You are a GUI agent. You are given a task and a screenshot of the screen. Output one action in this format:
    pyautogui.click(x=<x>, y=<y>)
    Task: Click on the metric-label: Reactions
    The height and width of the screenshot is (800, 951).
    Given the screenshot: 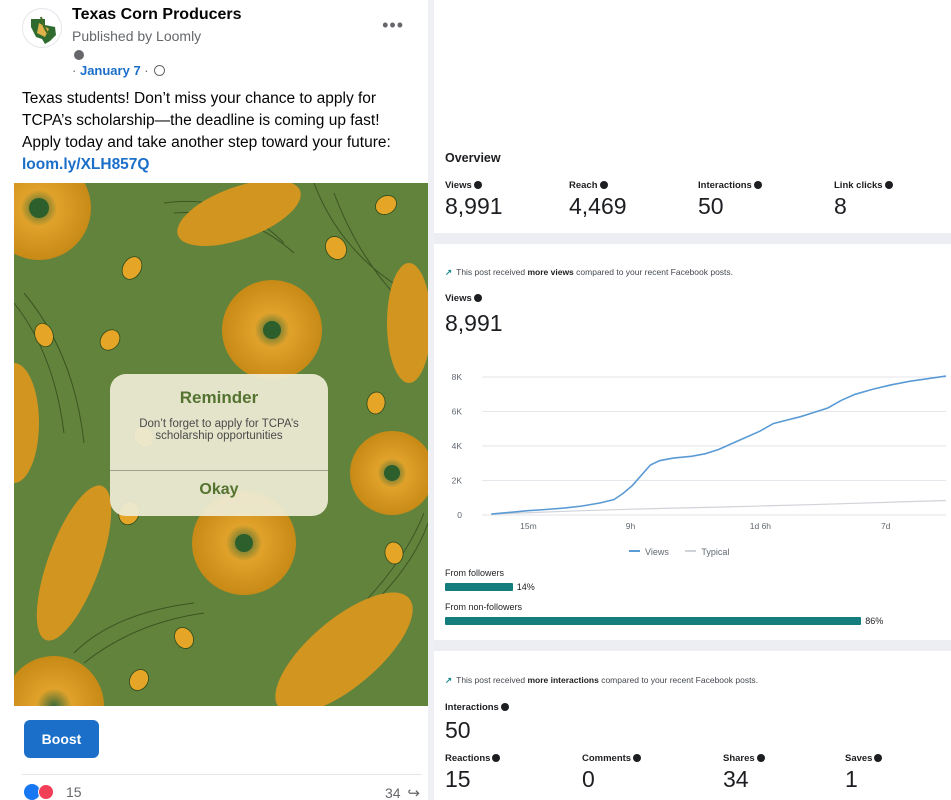 What is the action you would take?
    pyautogui.click(x=473, y=758)
    